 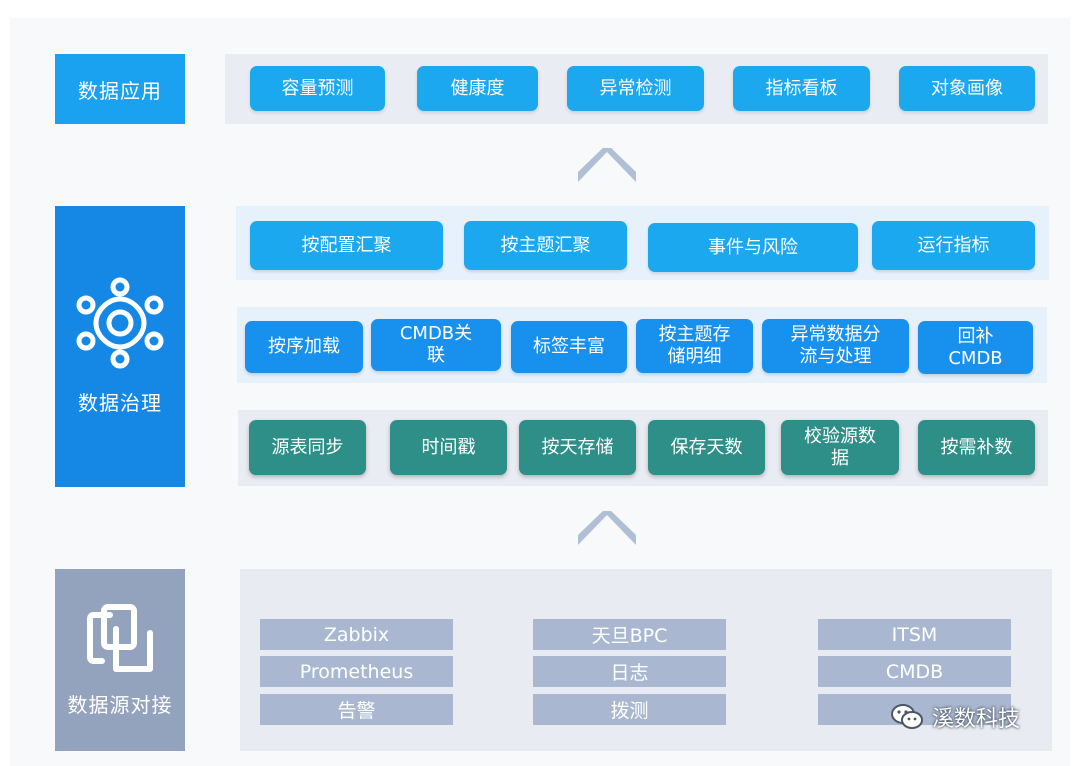 I want to click on proc-item-cmdb-link: CMDB关 联, so click(x=436, y=345).